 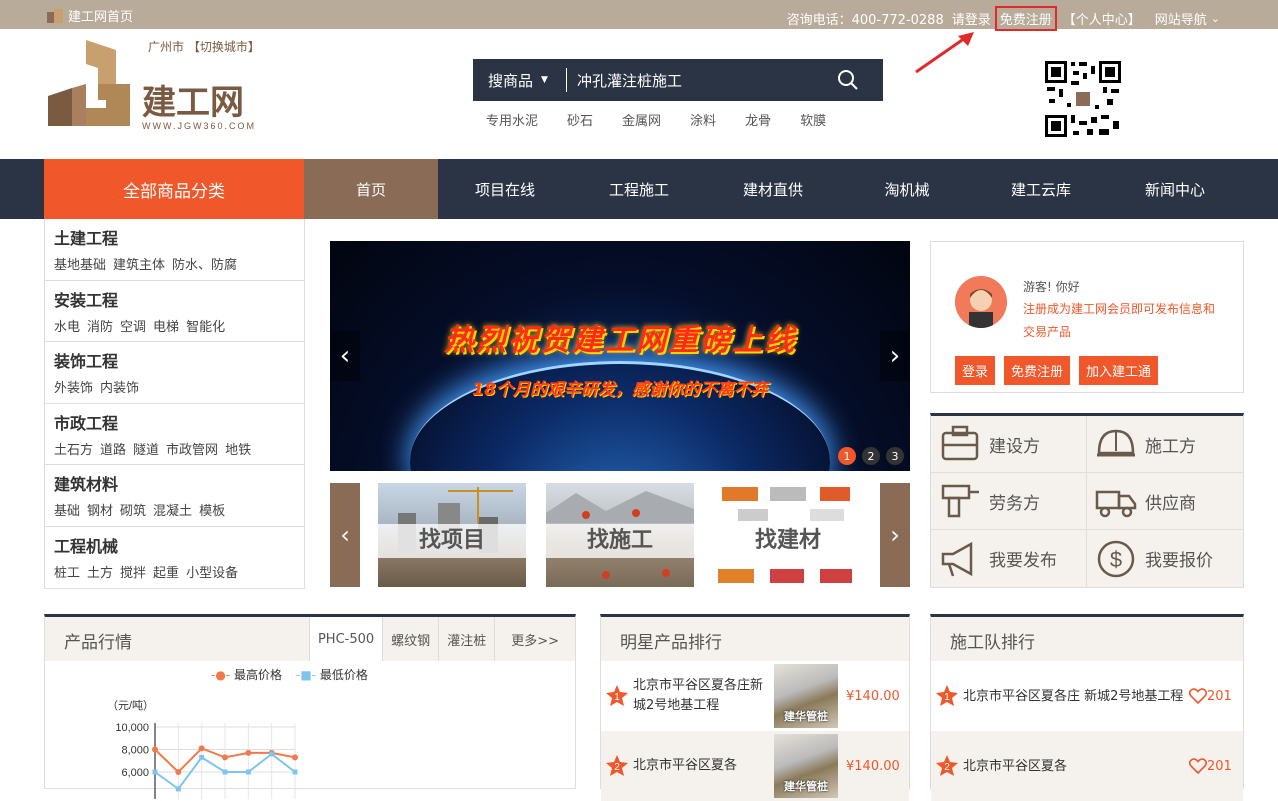 I want to click on search-icon, so click(x=848, y=80).